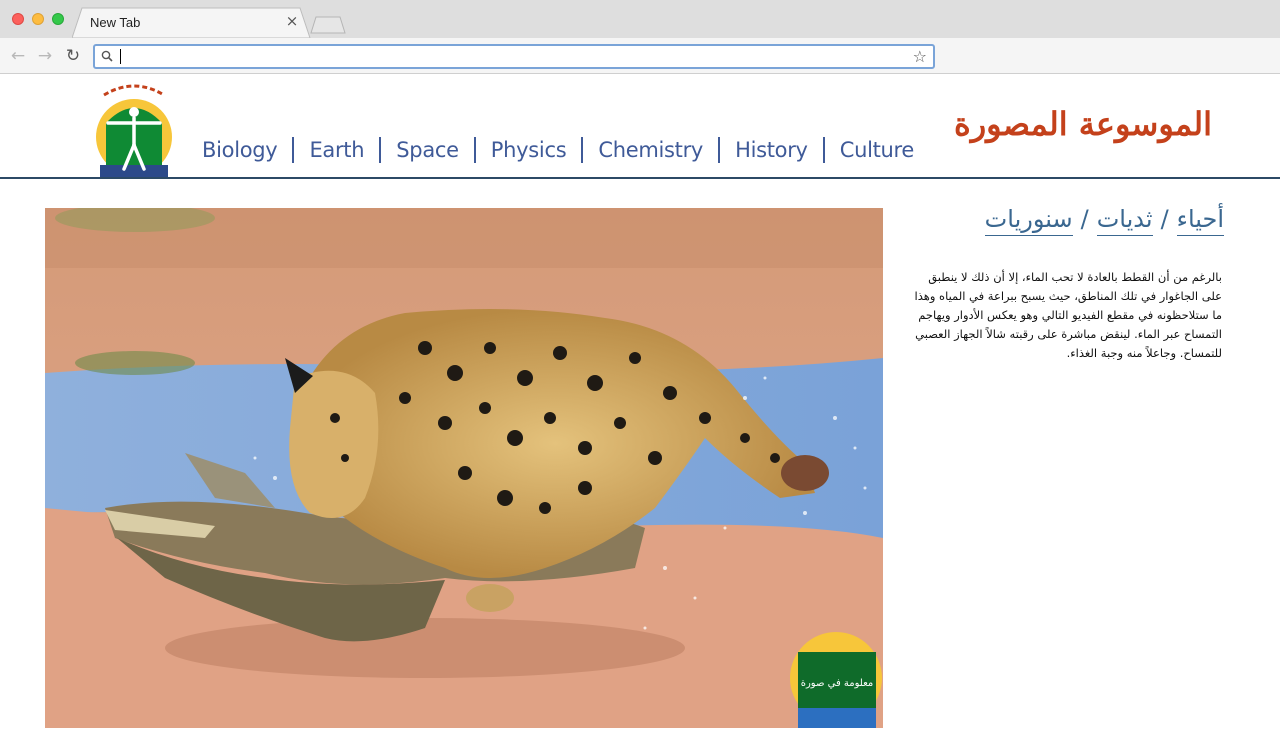 This screenshot has height=740, width=1280. I want to click on browser-toolbar: ← → ↻ ☆, so click(640, 56).